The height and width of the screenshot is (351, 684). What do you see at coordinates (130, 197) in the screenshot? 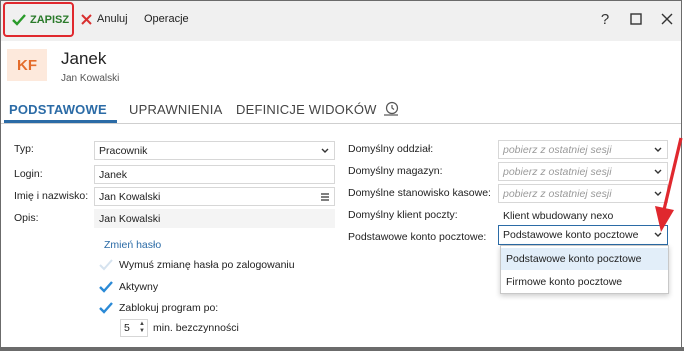
I see `fullname-value: Jan Kowalski` at bounding box center [130, 197].